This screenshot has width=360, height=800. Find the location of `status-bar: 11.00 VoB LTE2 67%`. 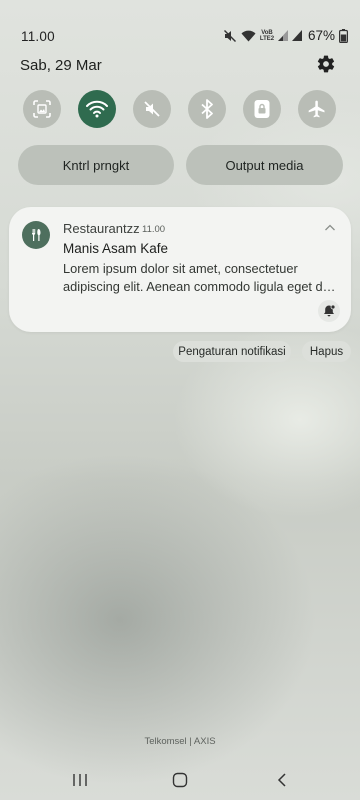

status-bar: 11.00 VoB LTE2 67% is located at coordinates (180, 26).